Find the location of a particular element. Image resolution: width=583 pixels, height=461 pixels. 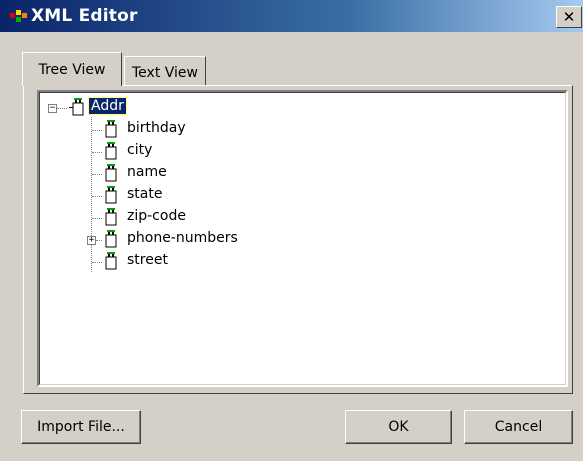

tab-tree-view: Tree View is located at coordinates (72, 69).